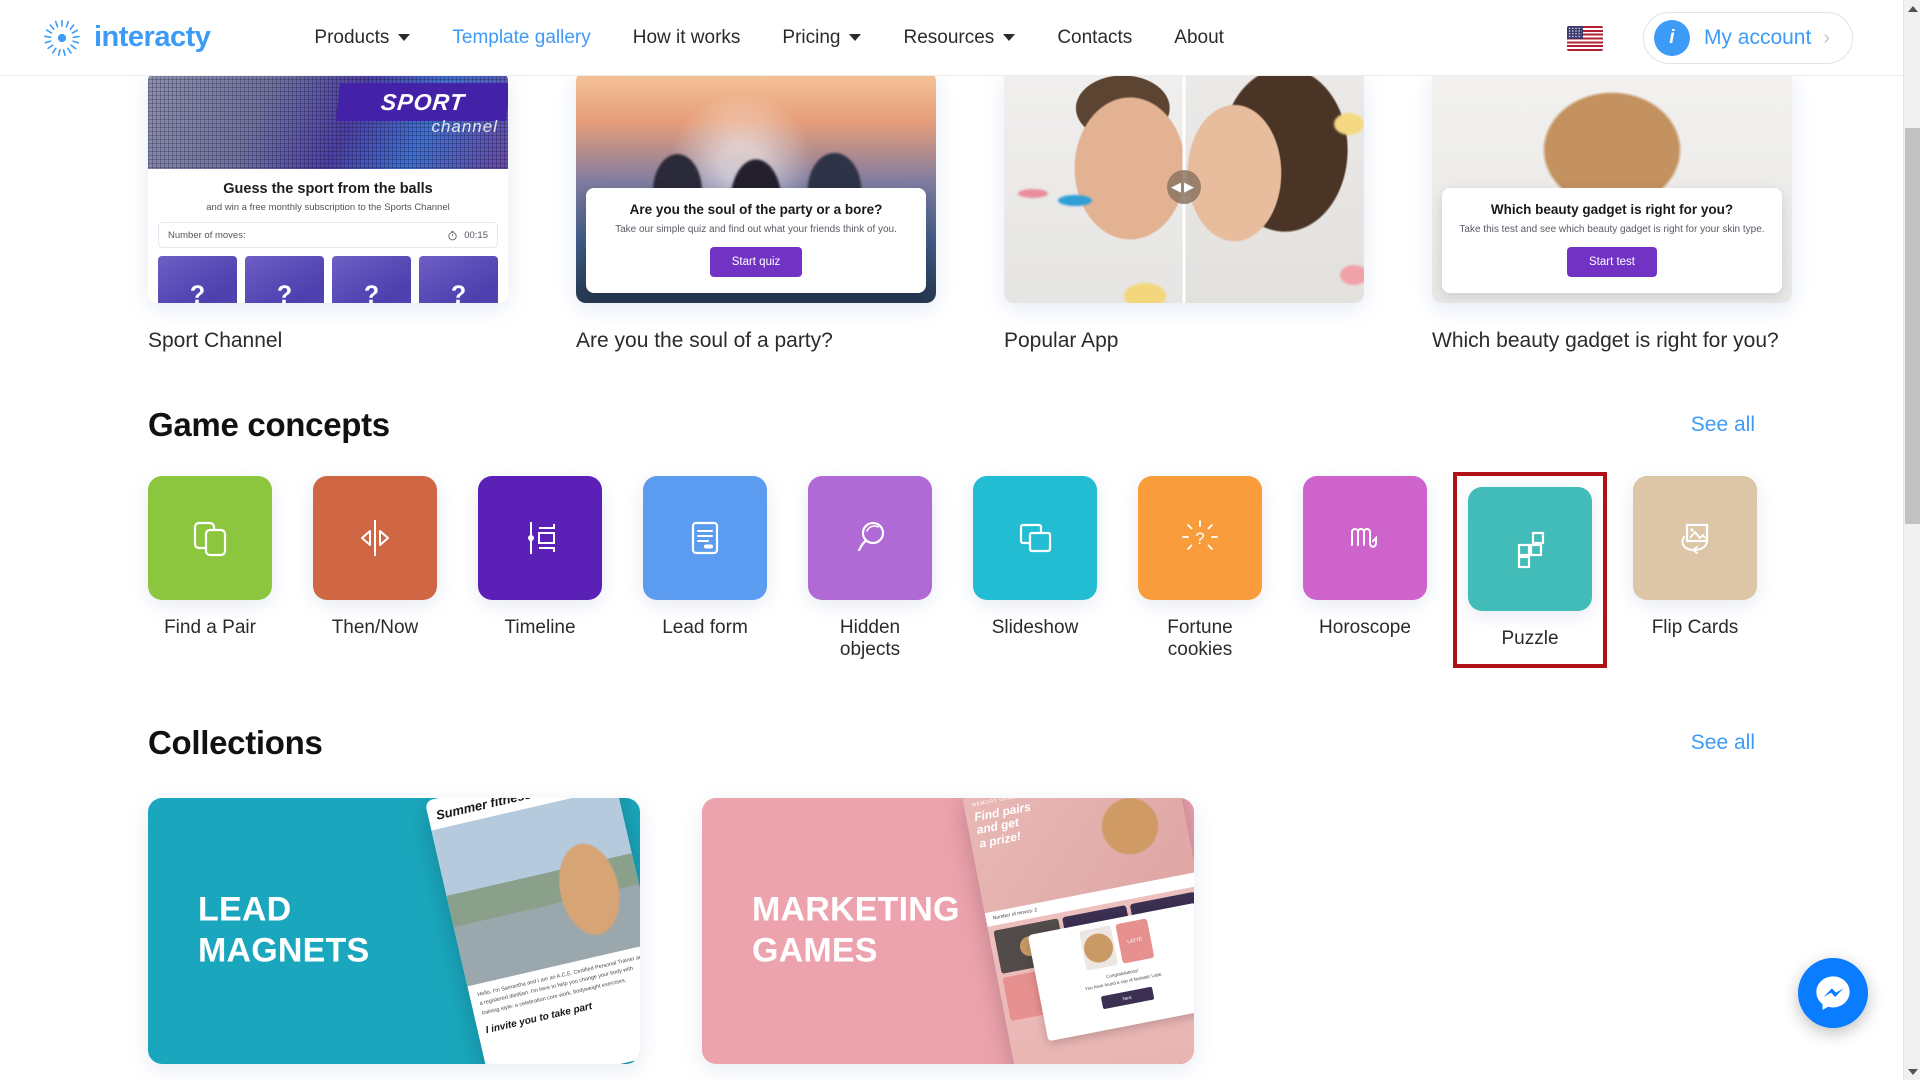 Image resolution: width=1920 pixels, height=1080 pixels. What do you see at coordinates (521, 38) in the screenshot?
I see `nav-item-template-gallery: Template gallery` at bounding box center [521, 38].